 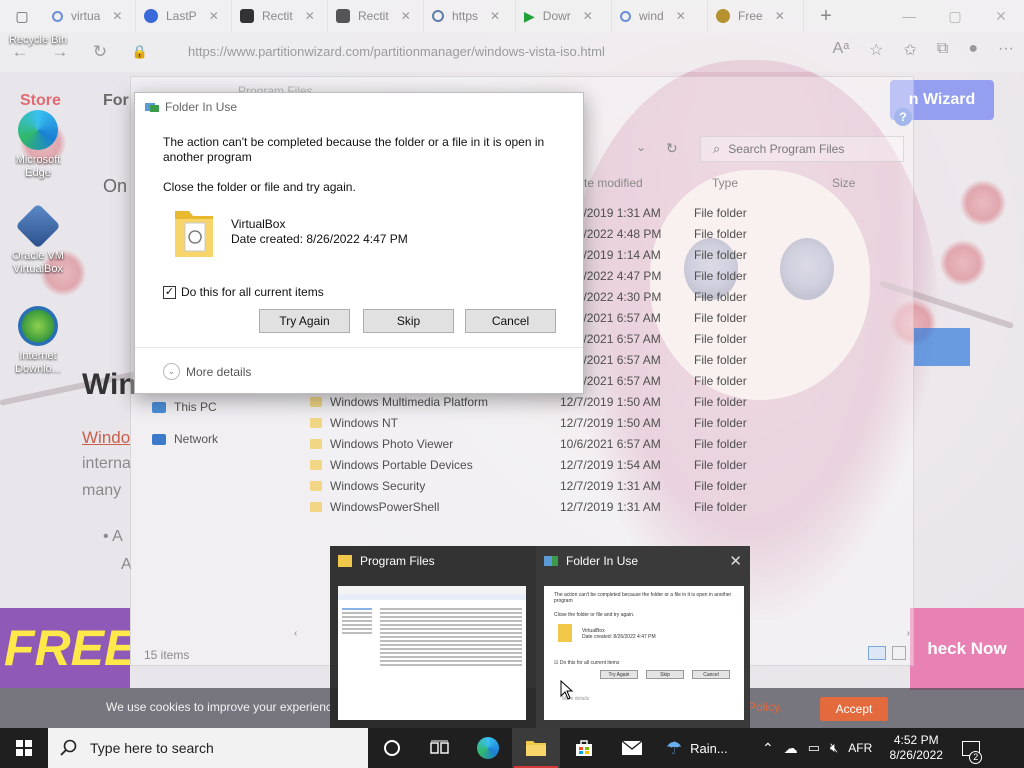 What do you see at coordinates (834, 748) in the screenshot?
I see `volume-mute-icon: 🔇︎` at bounding box center [834, 748].